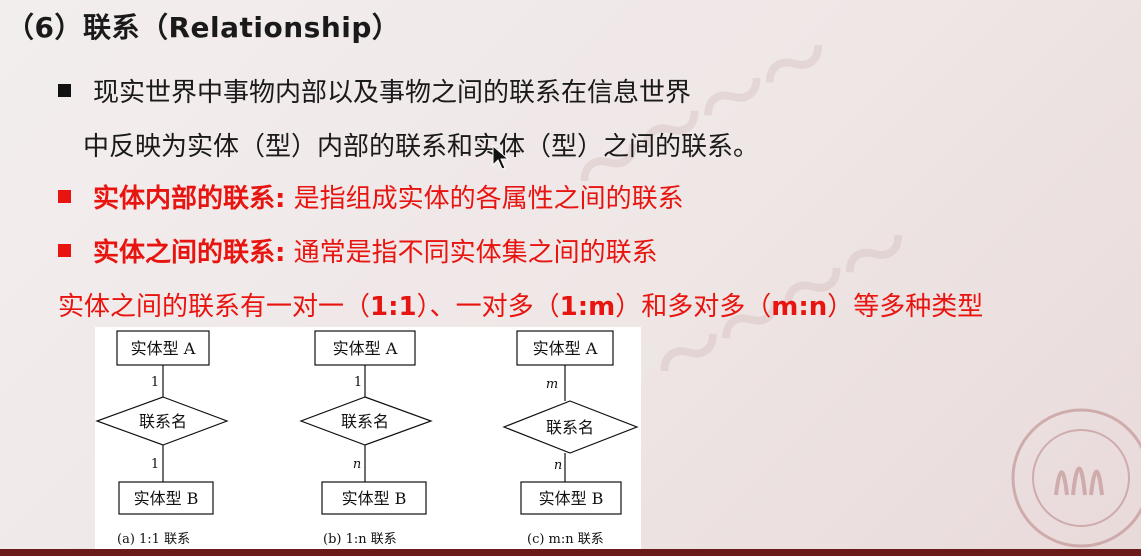 This screenshot has width=1141, height=556. What do you see at coordinates (565, 539) in the screenshot?
I see `caption-c: (c) m:n 联系` at bounding box center [565, 539].